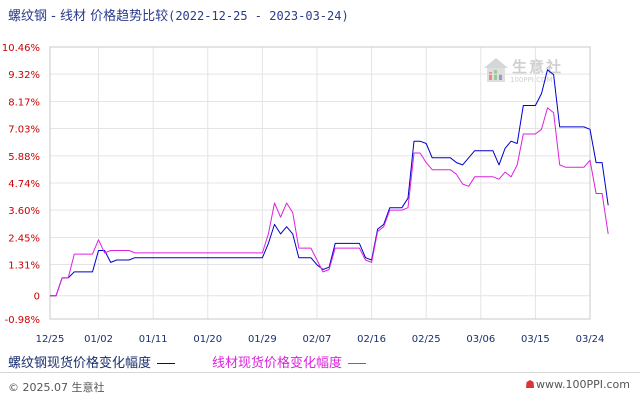 This screenshot has width=640, height=400. I want to click on y-tick-label: 10.46%, so click(21, 48).